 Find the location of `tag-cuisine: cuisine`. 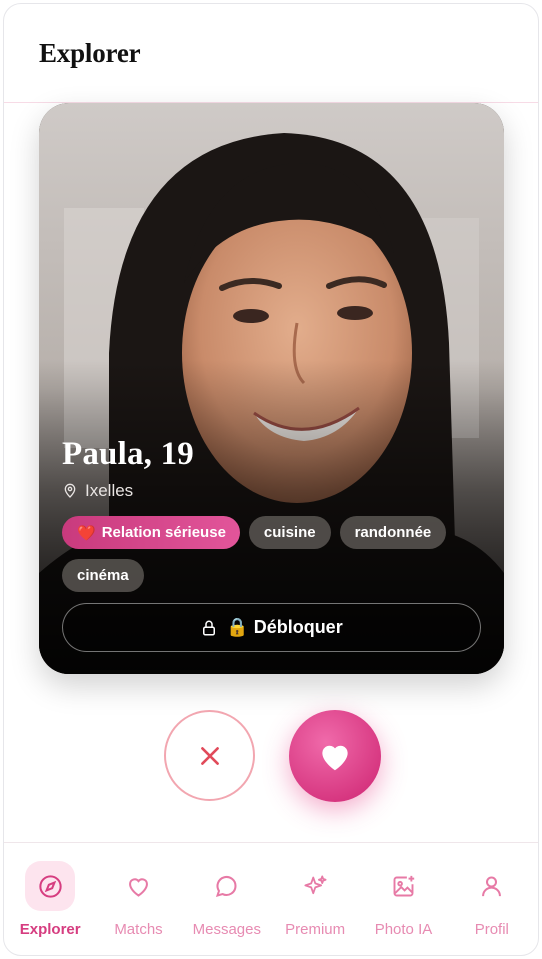

tag-cuisine: cuisine is located at coordinates (289, 532).